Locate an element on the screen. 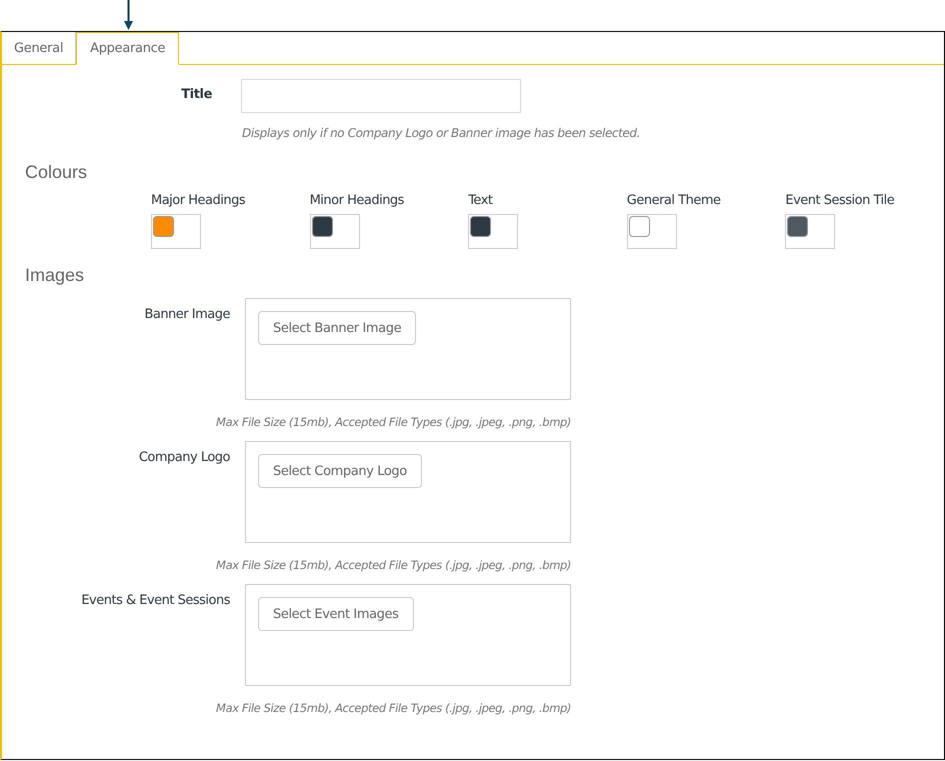 The height and width of the screenshot is (761, 945). image-upload-area: Select Banner Image is located at coordinates (408, 349).